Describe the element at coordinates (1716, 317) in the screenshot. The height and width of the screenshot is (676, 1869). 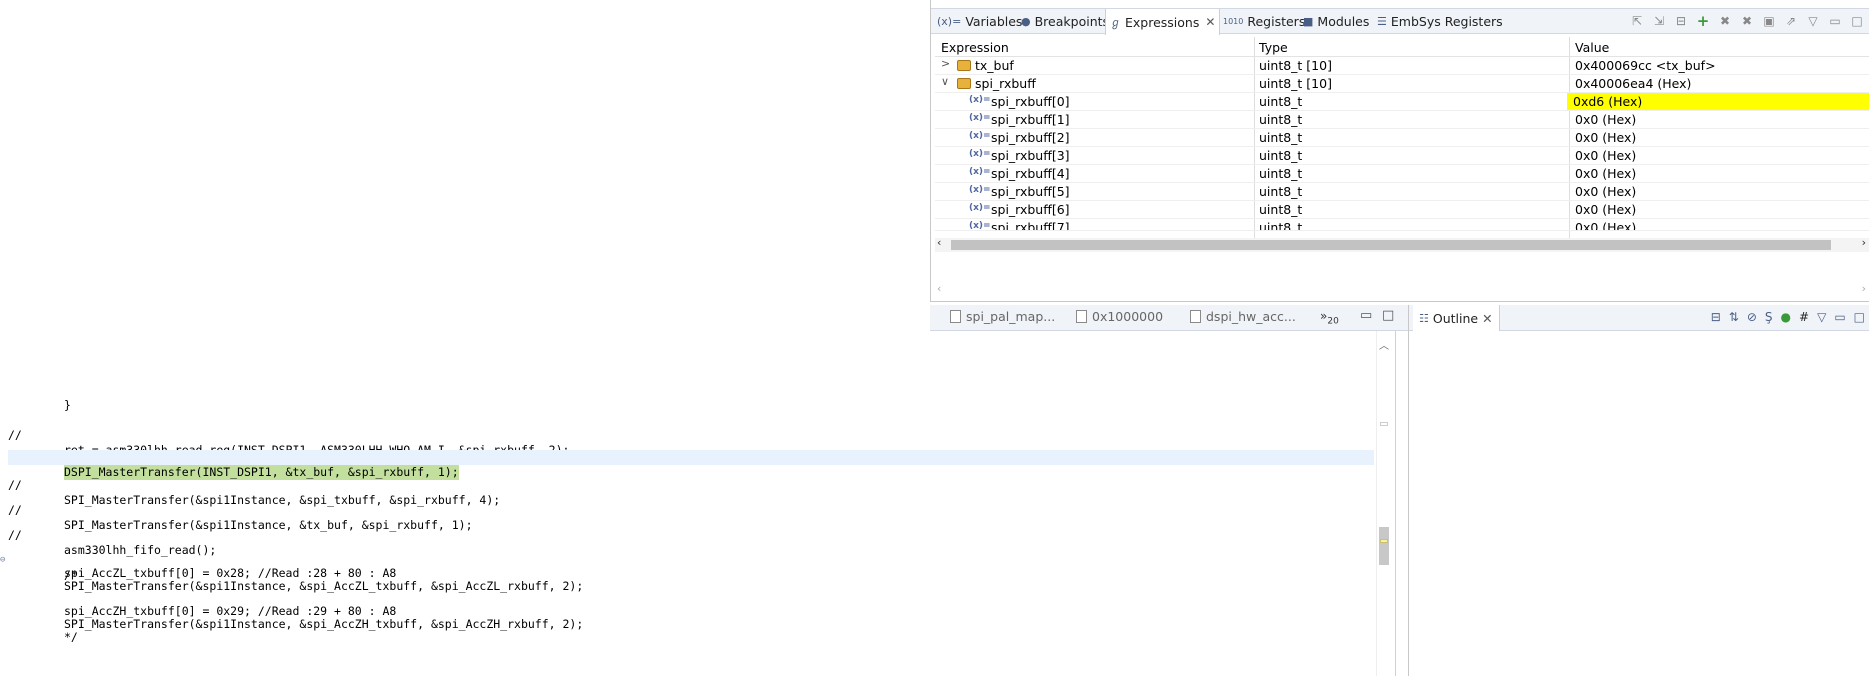
I see `collapse-all-icon: ⊟` at that location.